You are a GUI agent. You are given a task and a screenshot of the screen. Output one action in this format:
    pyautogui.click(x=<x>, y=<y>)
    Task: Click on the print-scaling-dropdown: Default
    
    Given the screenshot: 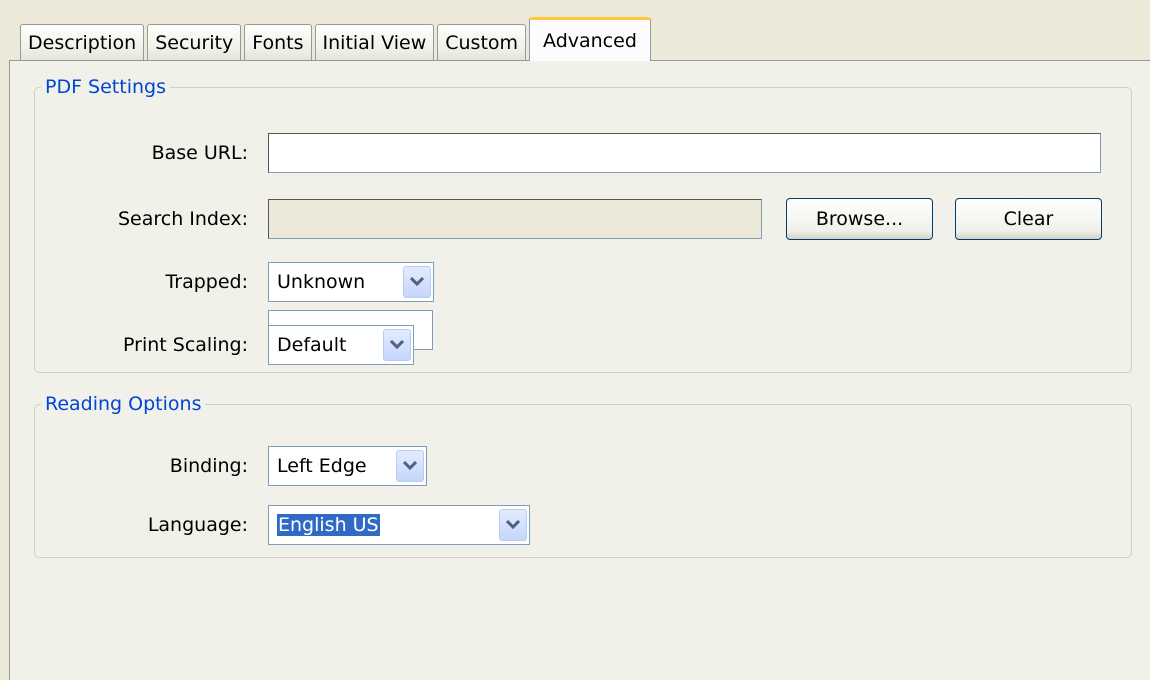 What is the action you would take?
    pyautogui.click(x=341, y=345)
    